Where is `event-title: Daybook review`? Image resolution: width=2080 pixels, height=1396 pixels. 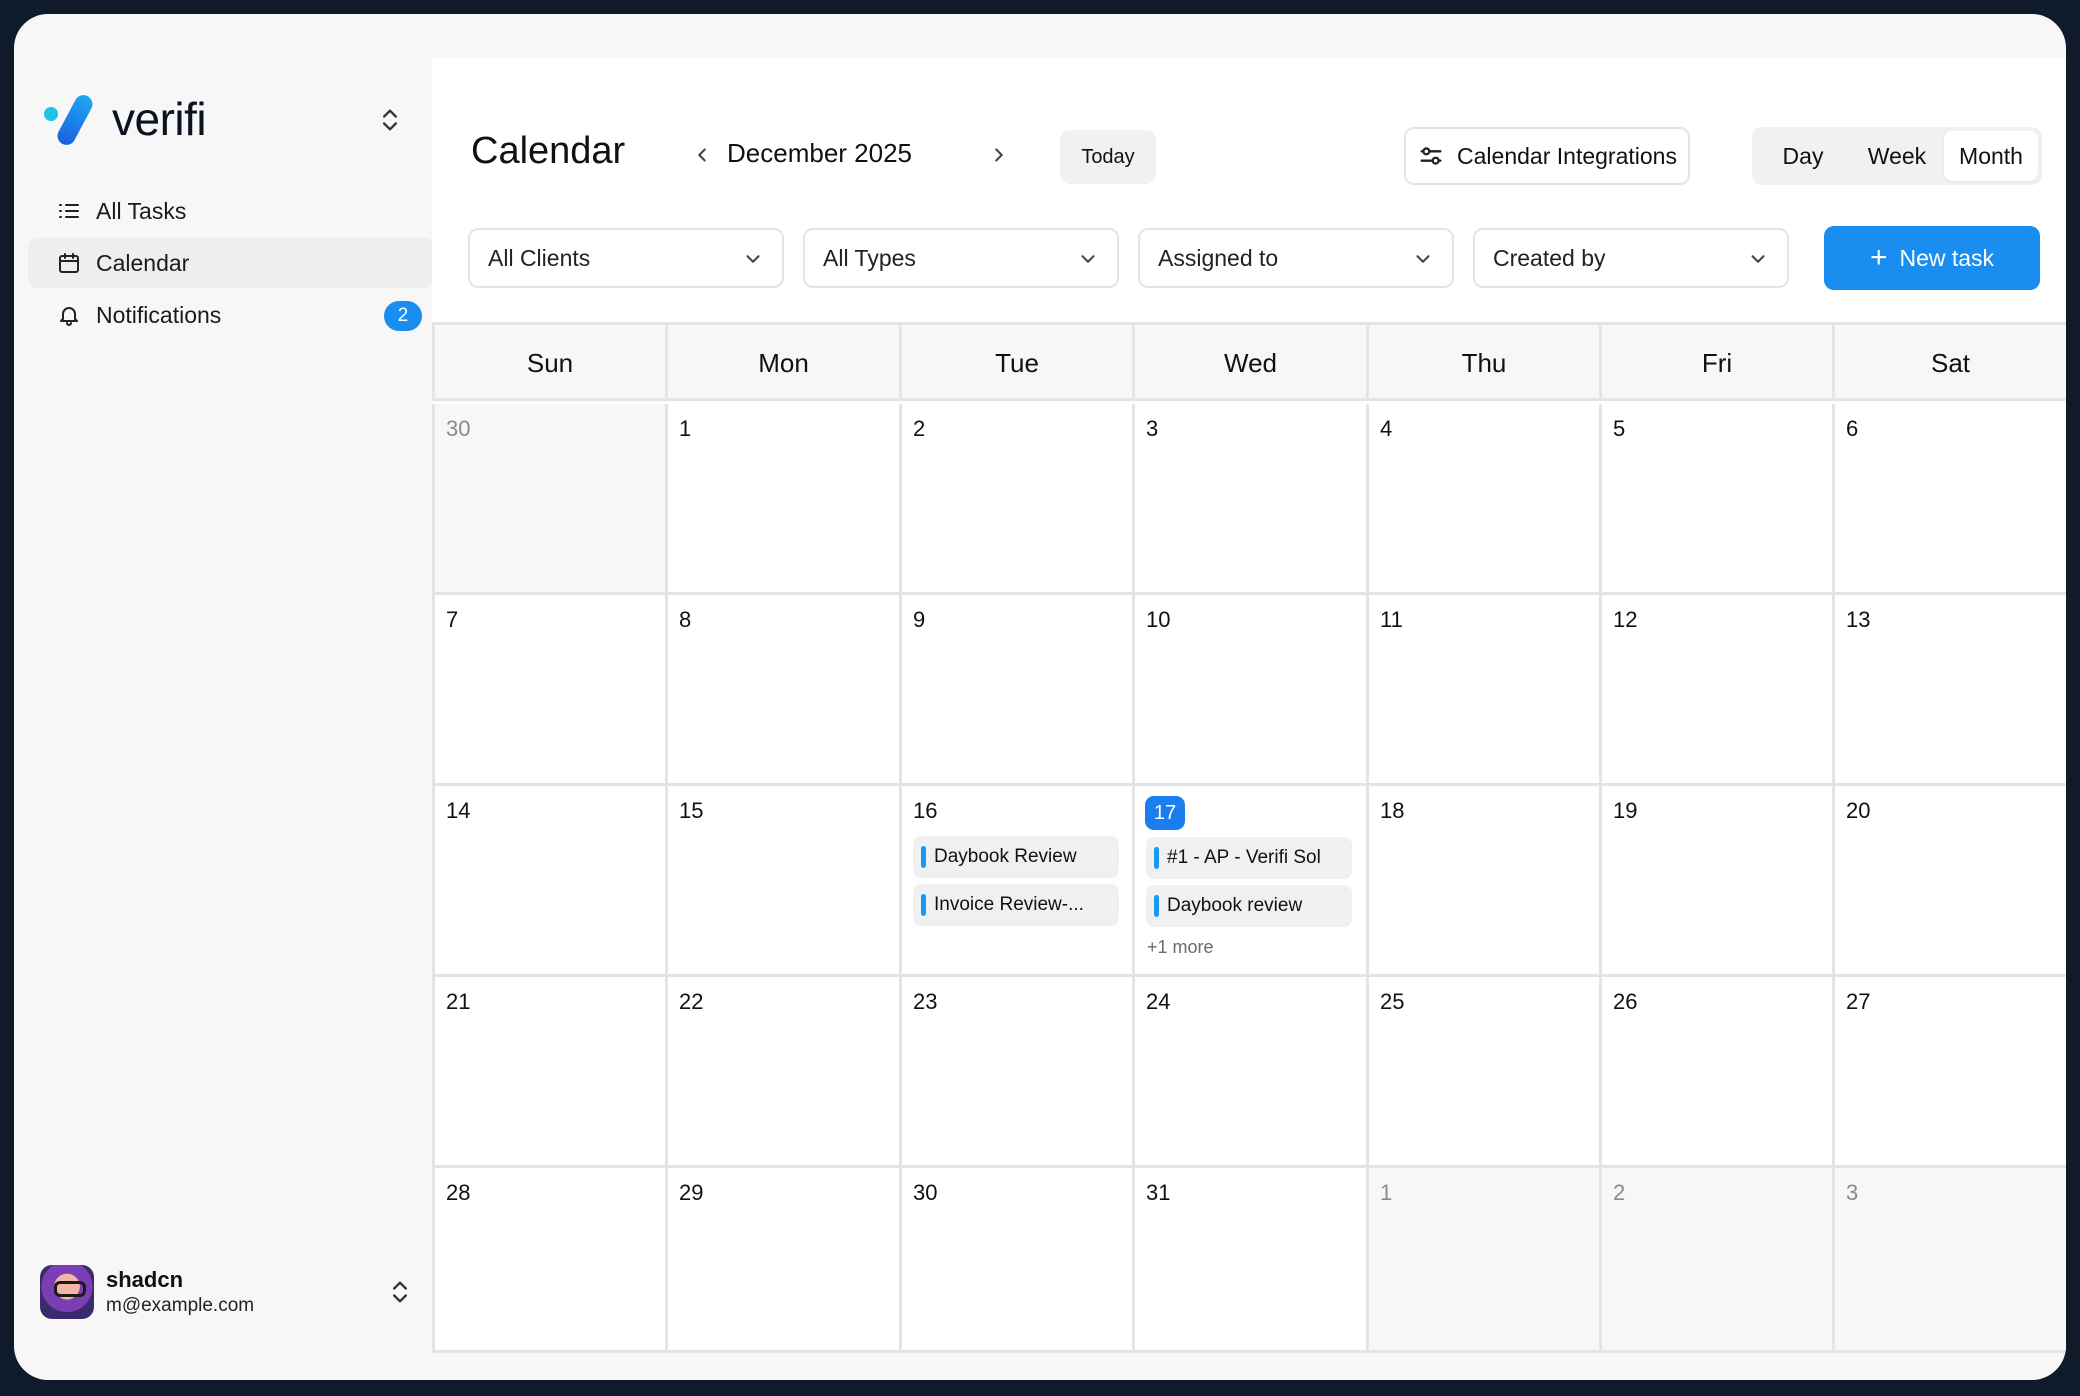
event-title: Daybook review is located at coordinates (1235, 905).